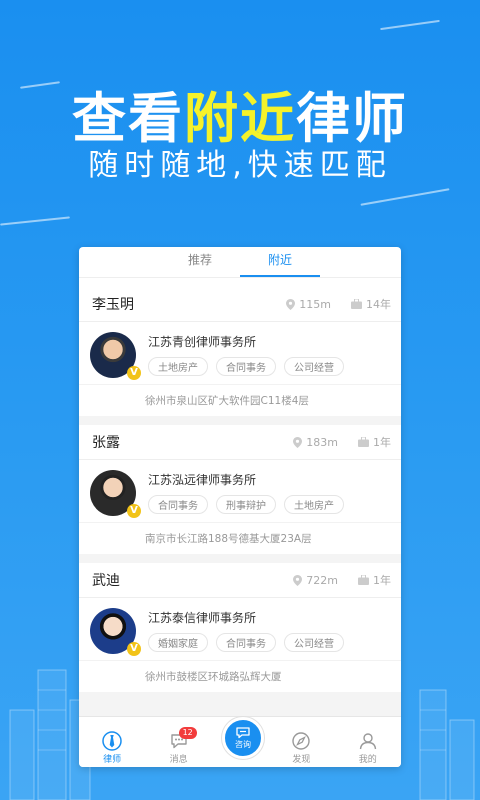 This screenshot has height=800, width=480. What do you see at coordinates (200, 262) in the screenshot?
I see `tab-recommended: 推荐` at bounding box center [200, 262].